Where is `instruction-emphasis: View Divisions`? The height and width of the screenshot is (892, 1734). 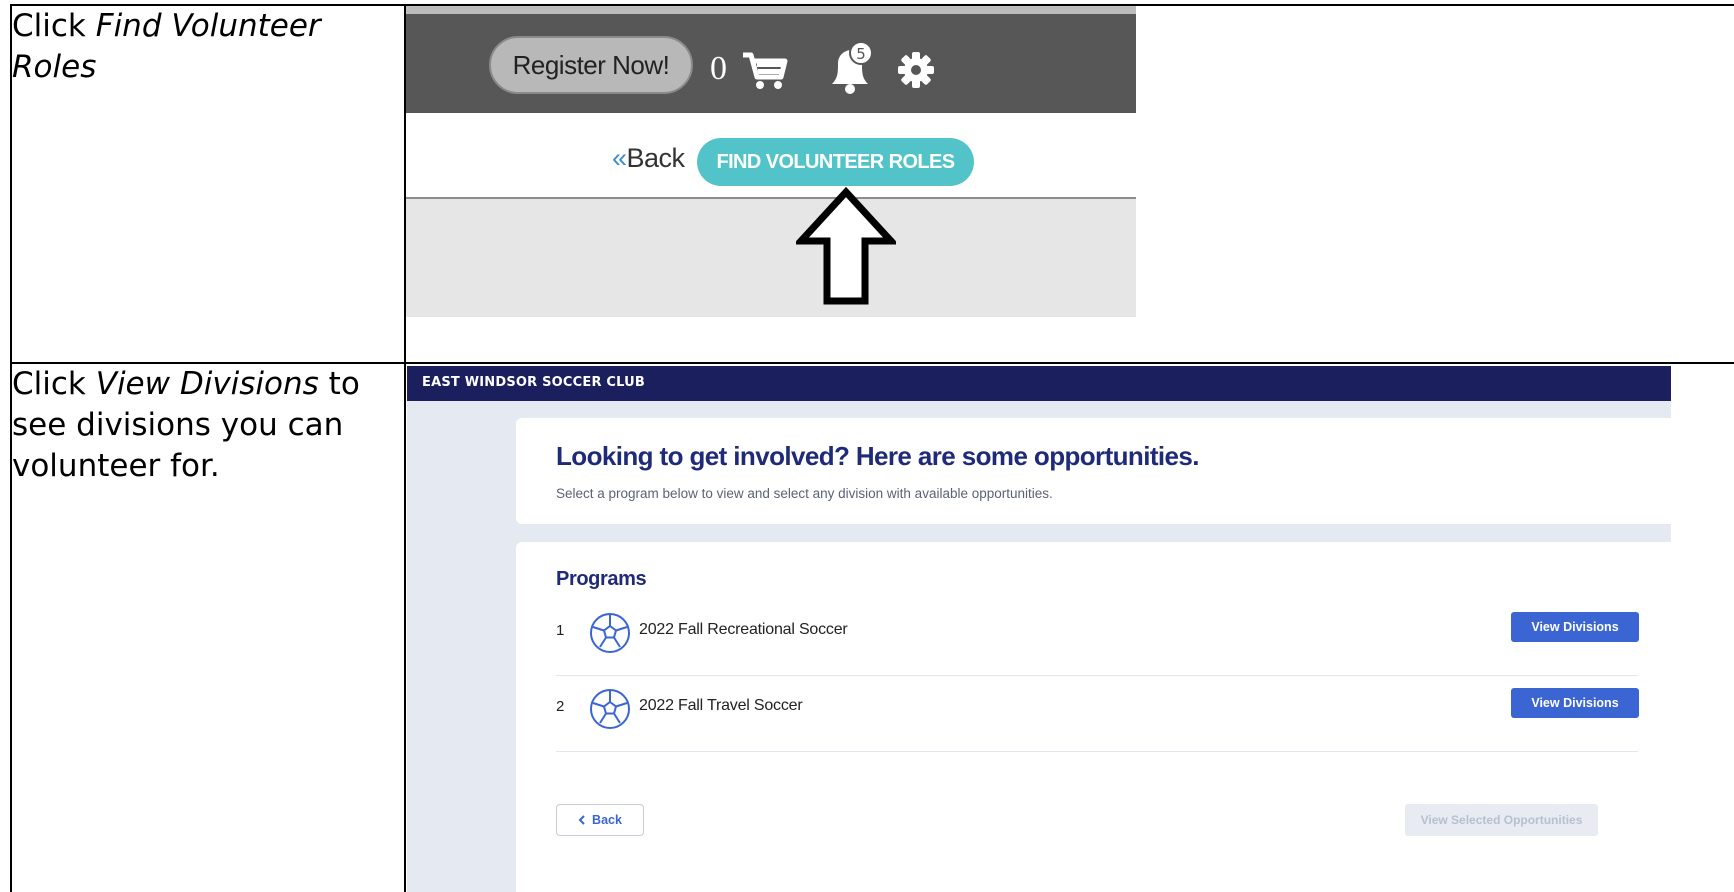
instruction-emphasis: View Divisions is located at coordinates (207, 384).